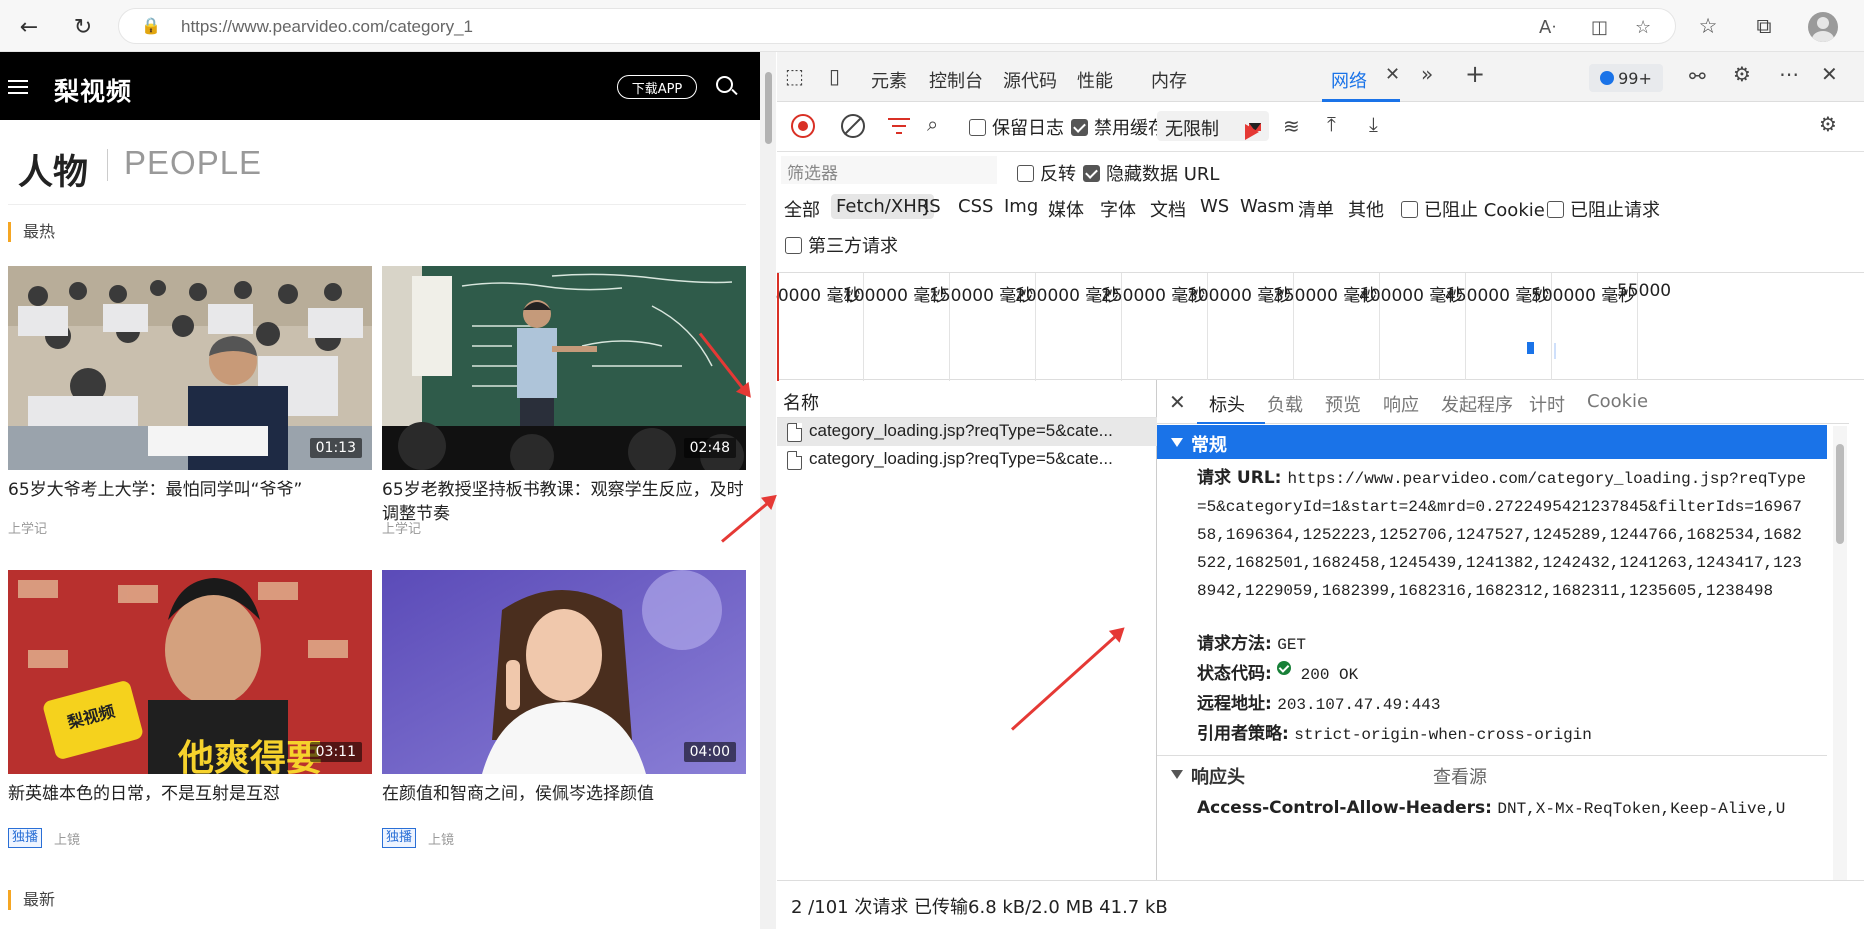 Image resolution: width=1864 pixels, height=929 pixels. Describe the element at coordinates (564, 794) in the screenshot. I see `video-title: 在颜值和智商之间，侯佩岑选择颜值` at that location.